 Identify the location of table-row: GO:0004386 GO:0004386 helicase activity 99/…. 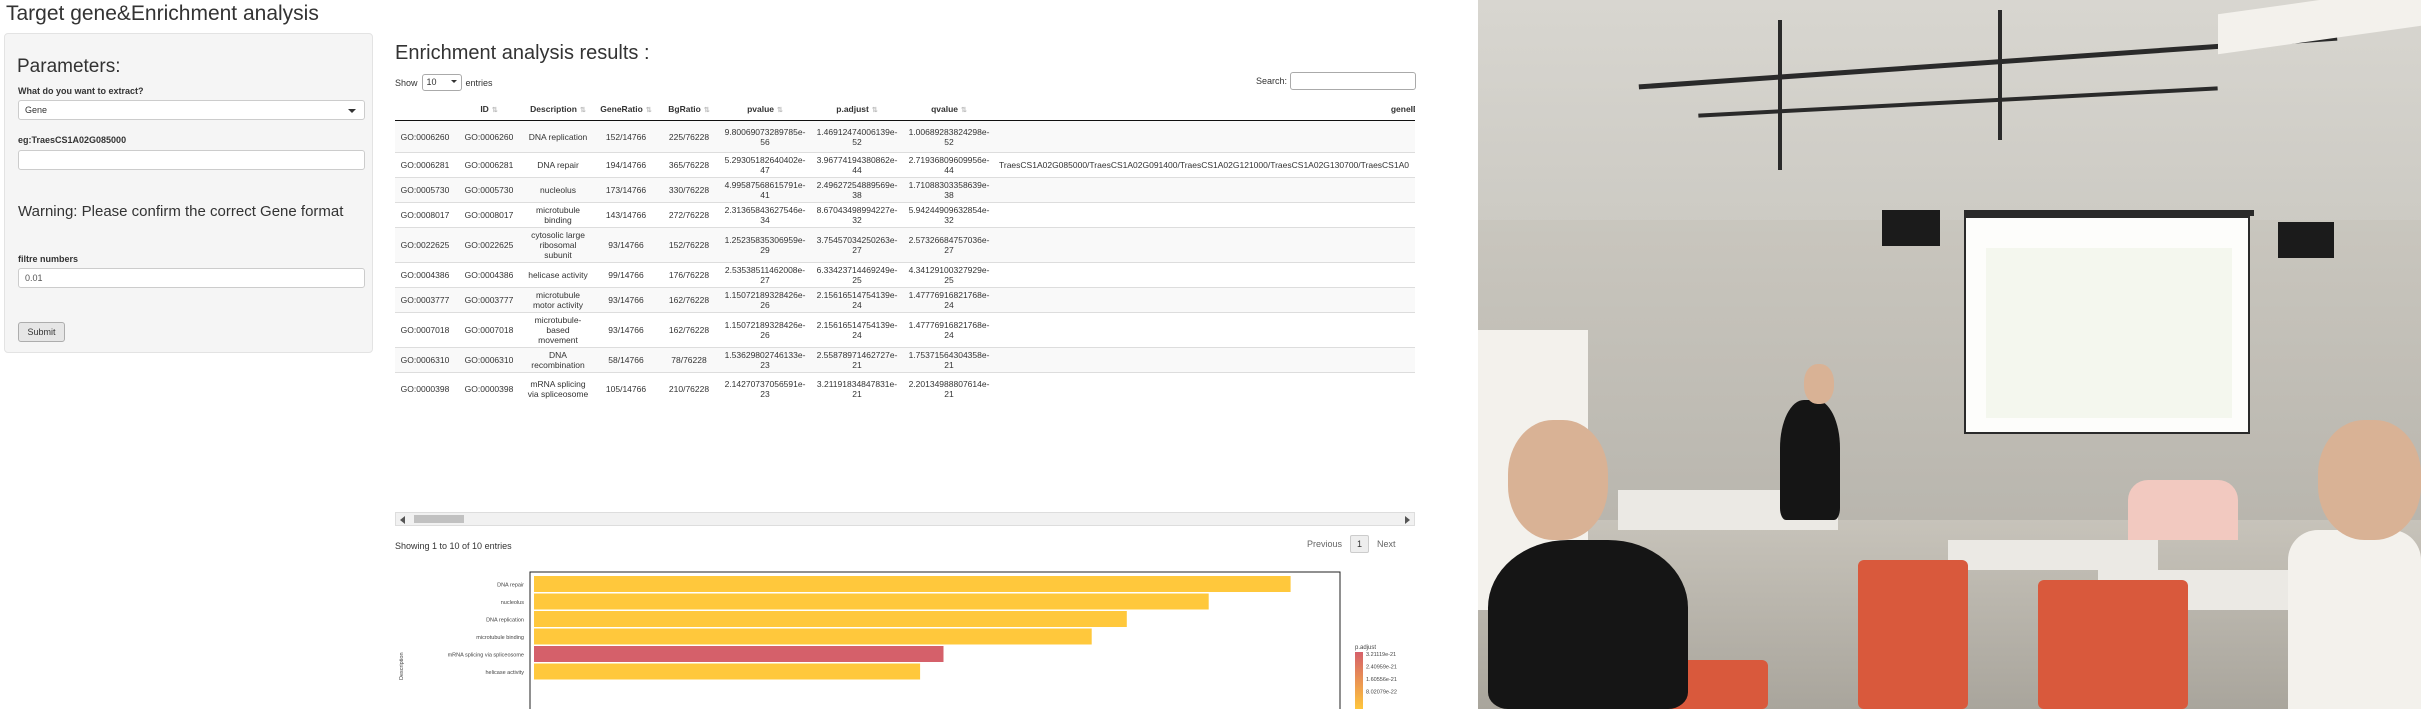
(905, 275).